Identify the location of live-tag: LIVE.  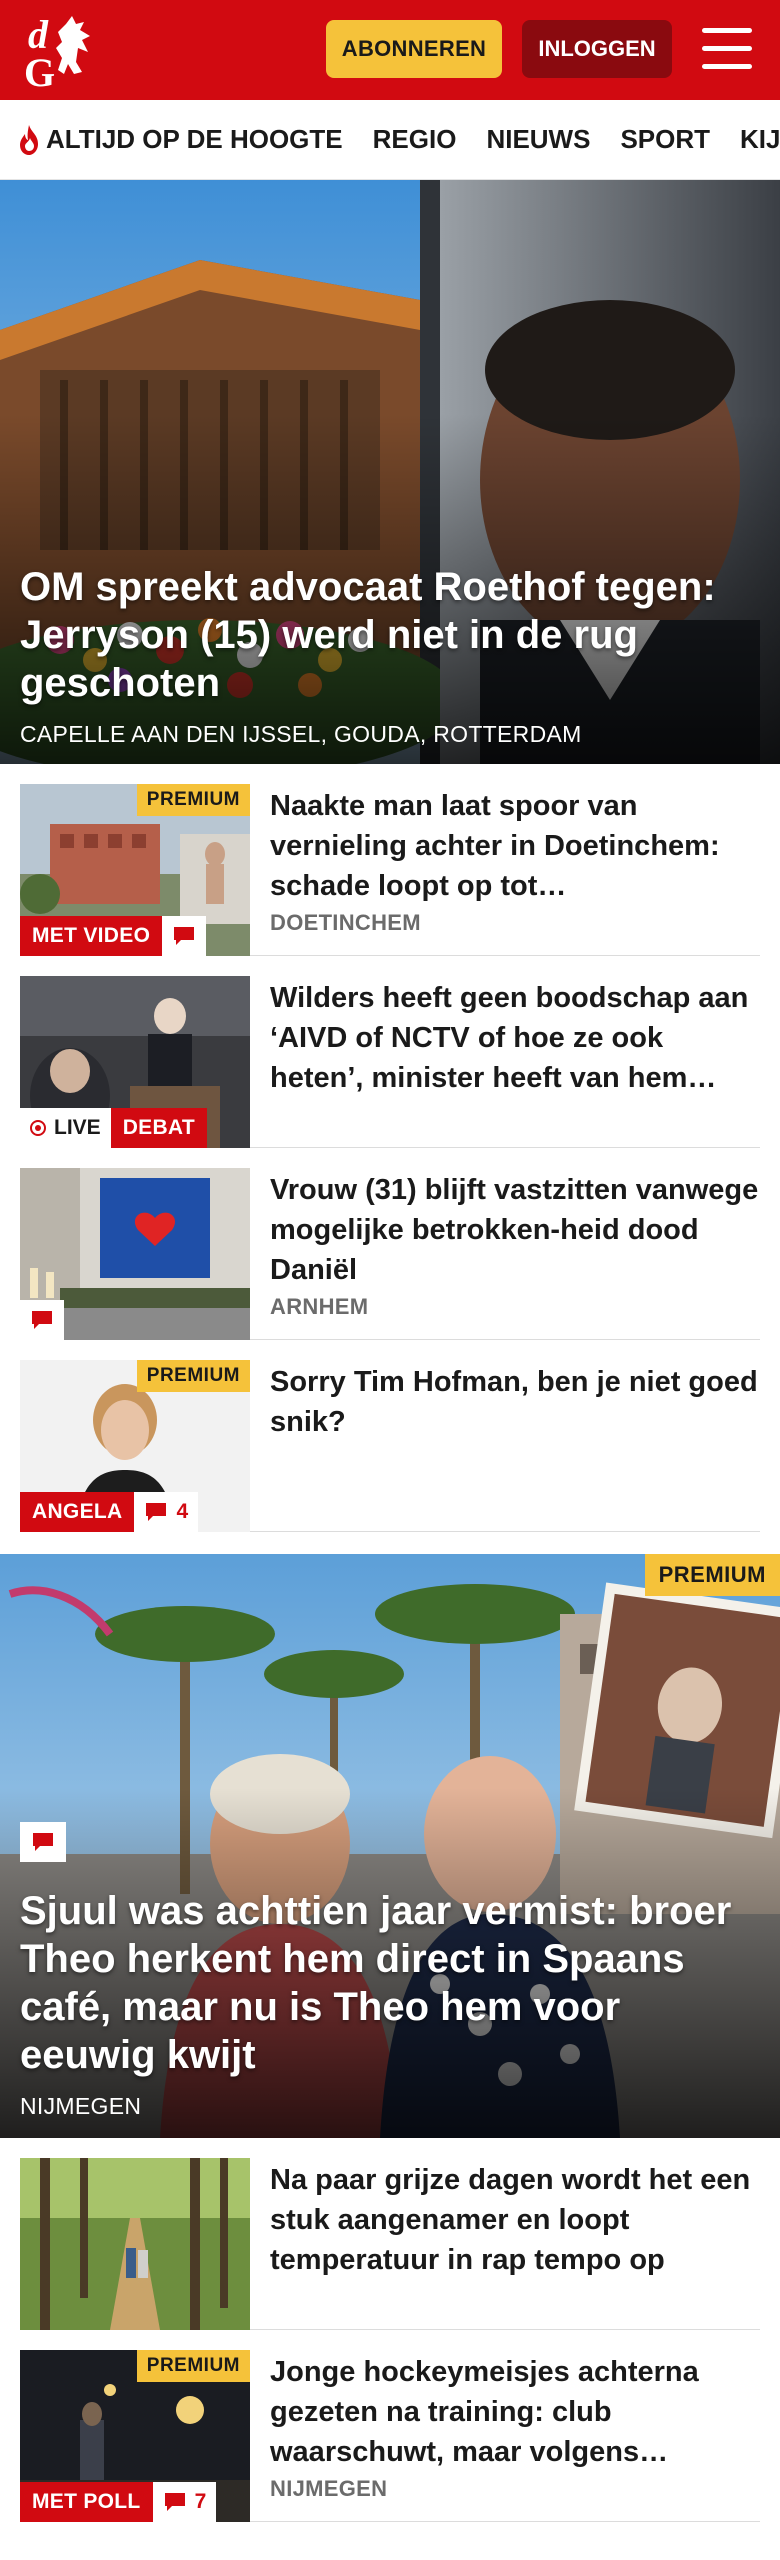
(65, 1128).